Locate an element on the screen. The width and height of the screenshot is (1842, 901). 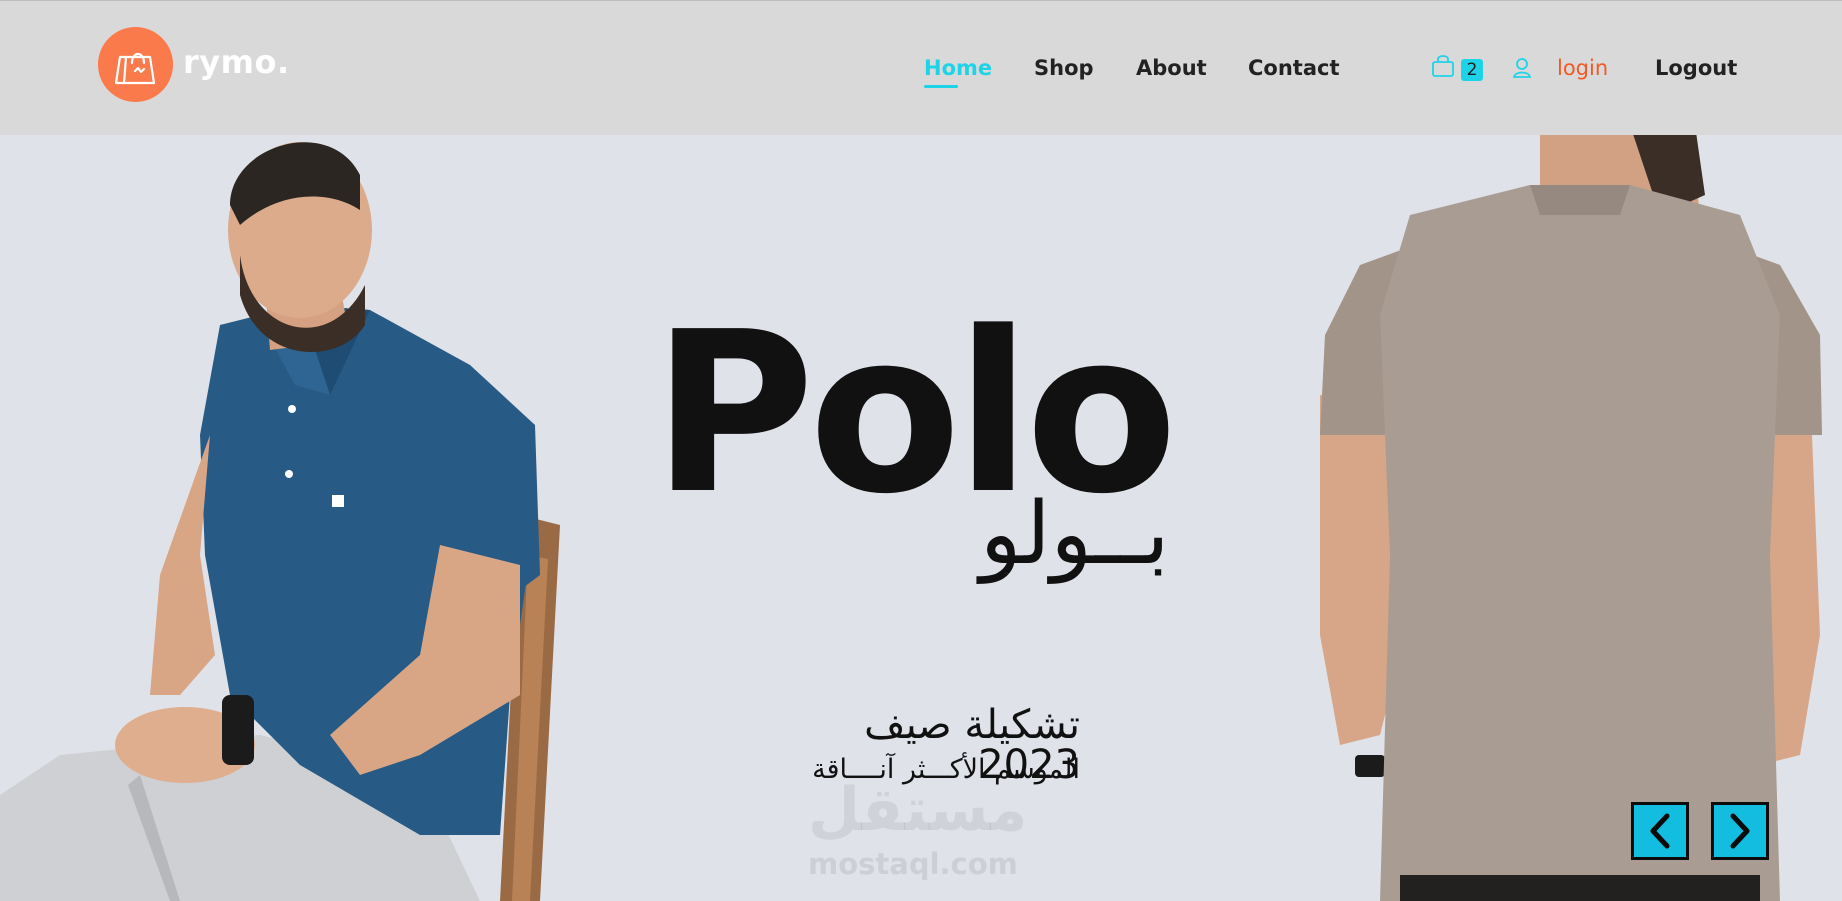
user-icon is located at coordinates (1522, 70).